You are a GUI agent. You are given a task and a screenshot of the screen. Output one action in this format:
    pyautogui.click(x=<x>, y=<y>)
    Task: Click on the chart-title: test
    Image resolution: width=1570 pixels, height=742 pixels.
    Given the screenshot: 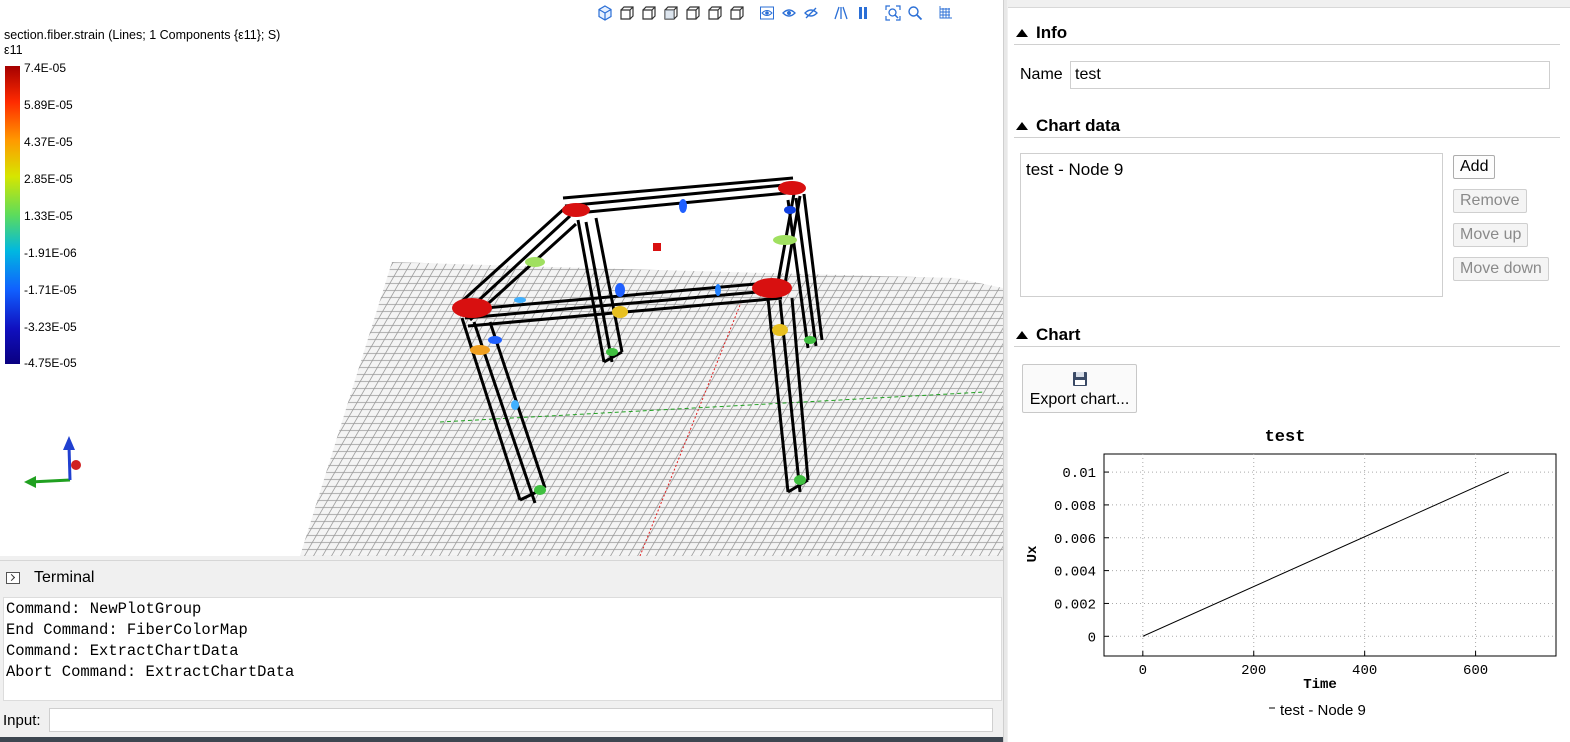 What is the action you would take?
    pyautogui.click(x=1285, y=437)
    